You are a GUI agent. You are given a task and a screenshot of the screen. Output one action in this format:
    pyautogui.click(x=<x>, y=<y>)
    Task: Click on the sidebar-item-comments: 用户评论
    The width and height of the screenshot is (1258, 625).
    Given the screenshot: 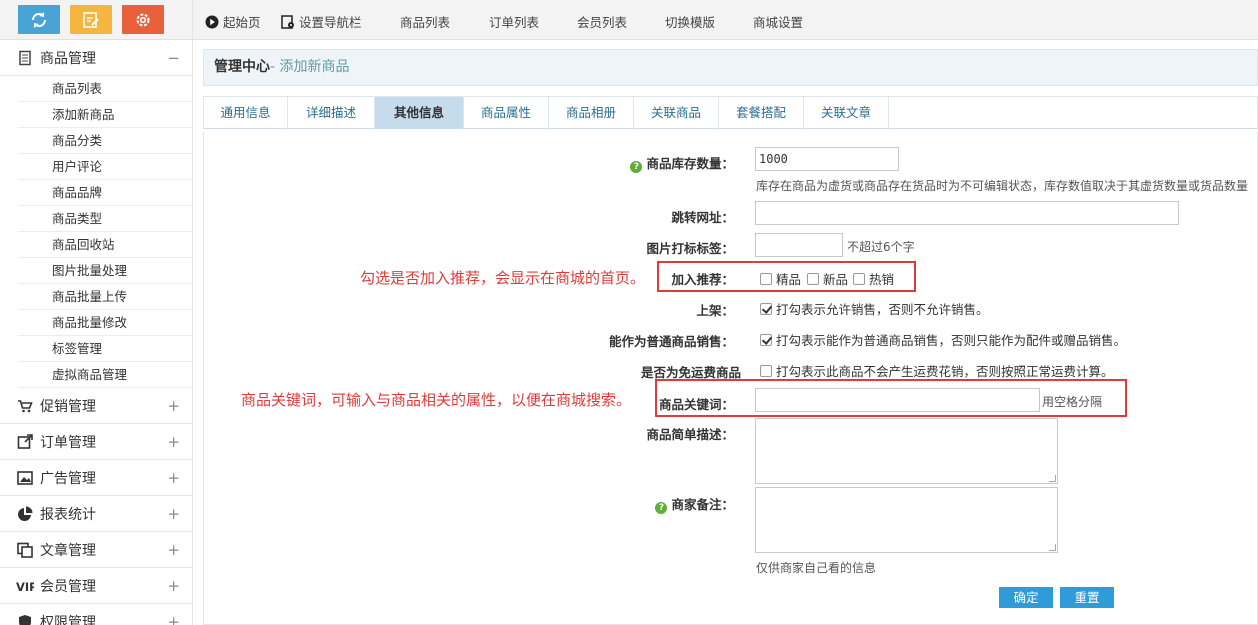 What is the action you would take?
    pyautogui.click(x=105, y=167)
    